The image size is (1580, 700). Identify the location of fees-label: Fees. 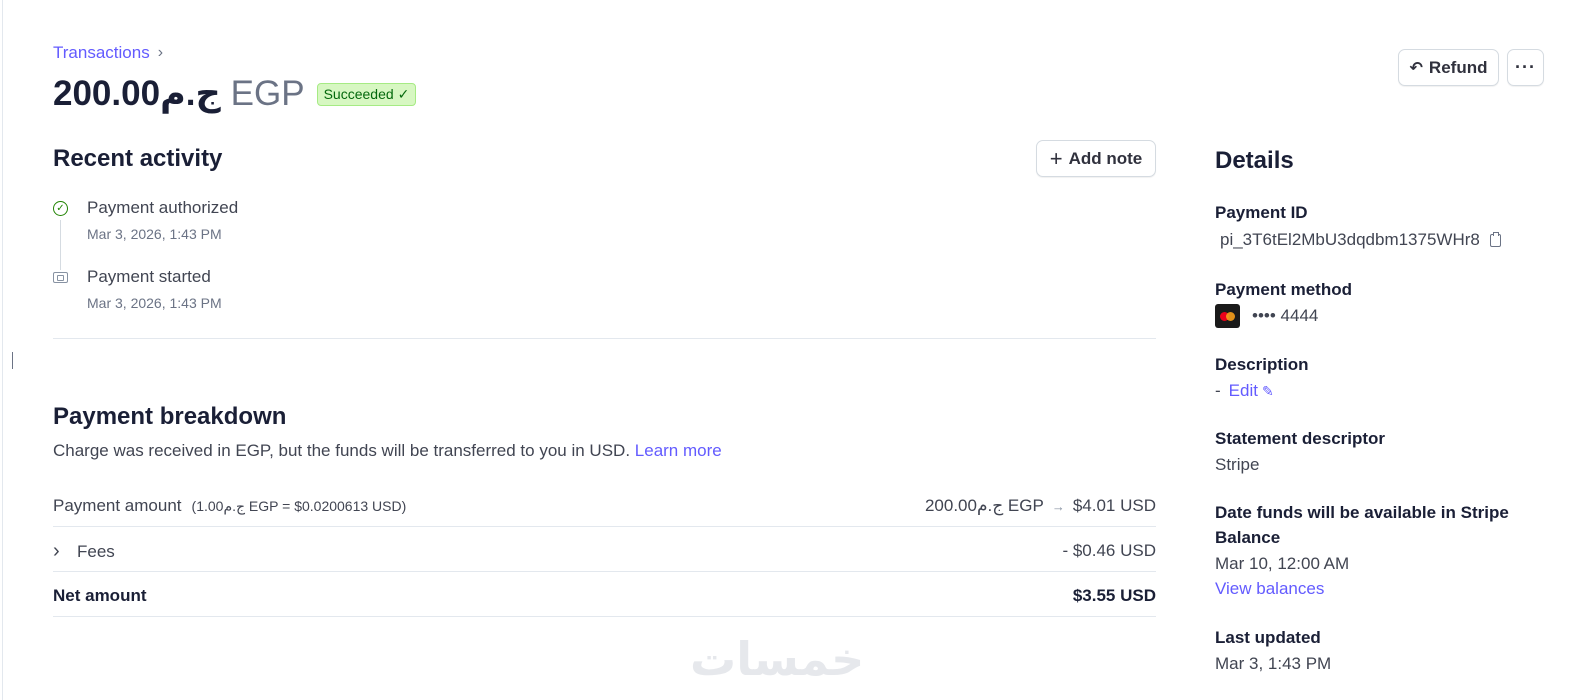
(96, 551).